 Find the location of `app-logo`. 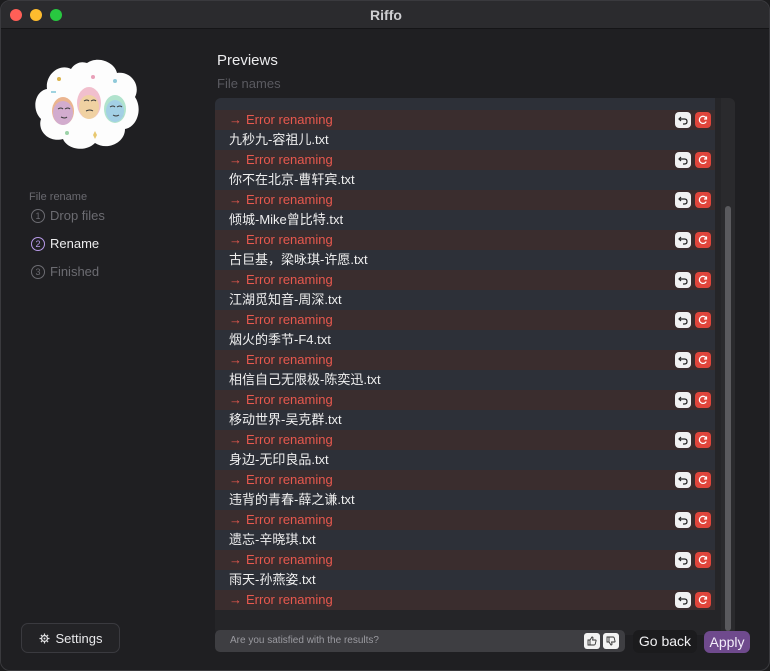

app-logo is located at coordinates (87, 104).